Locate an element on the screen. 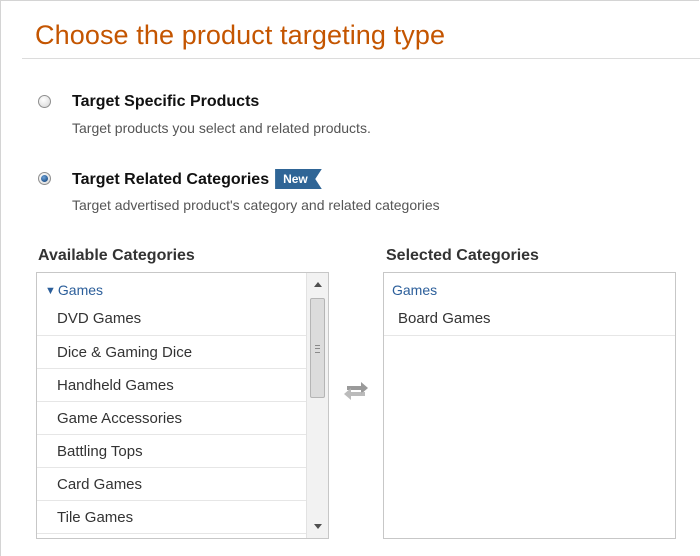 The height and width of the screenshot is (556, 700). list-item: Game Accessories is located at coordinates (171, 418).